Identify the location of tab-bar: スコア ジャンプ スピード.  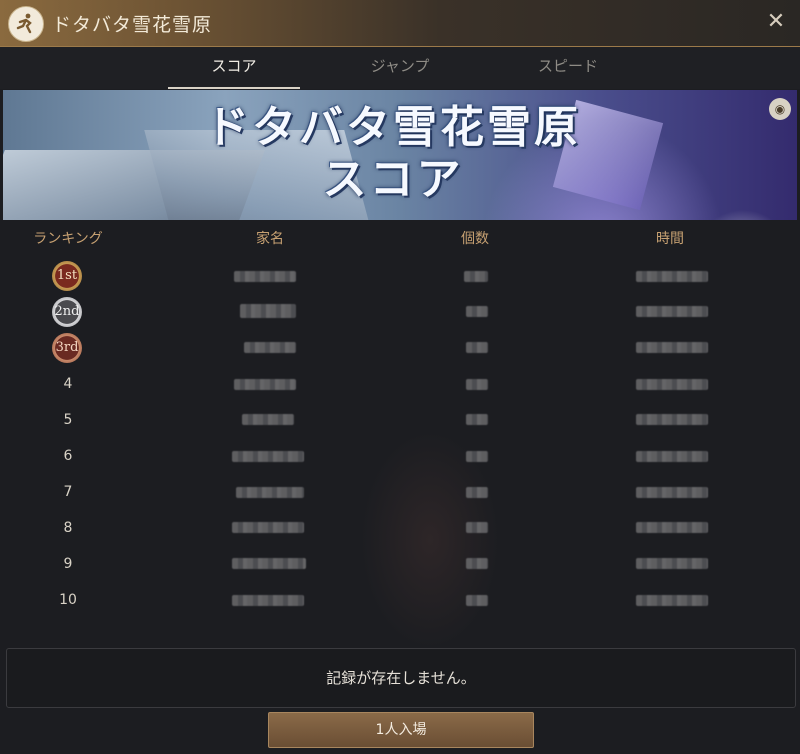
(400, 68).